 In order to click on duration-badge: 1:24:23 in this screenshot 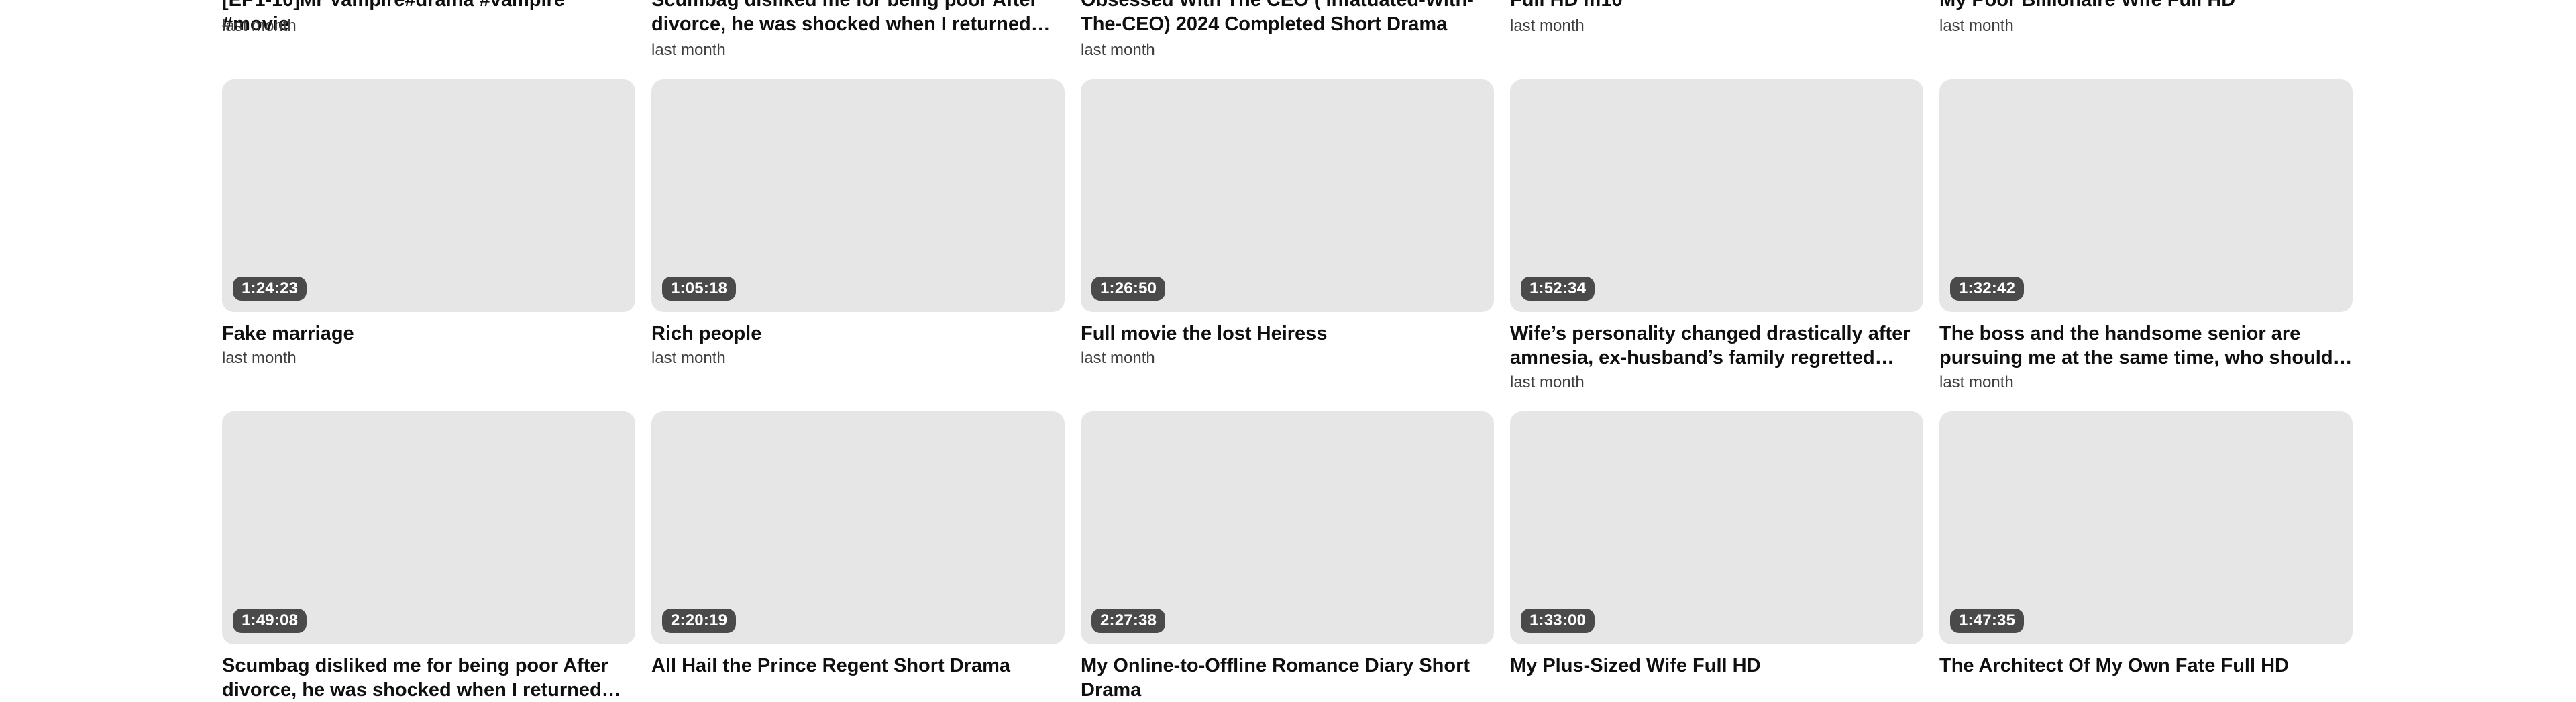, I will do `click(270, 289)`.